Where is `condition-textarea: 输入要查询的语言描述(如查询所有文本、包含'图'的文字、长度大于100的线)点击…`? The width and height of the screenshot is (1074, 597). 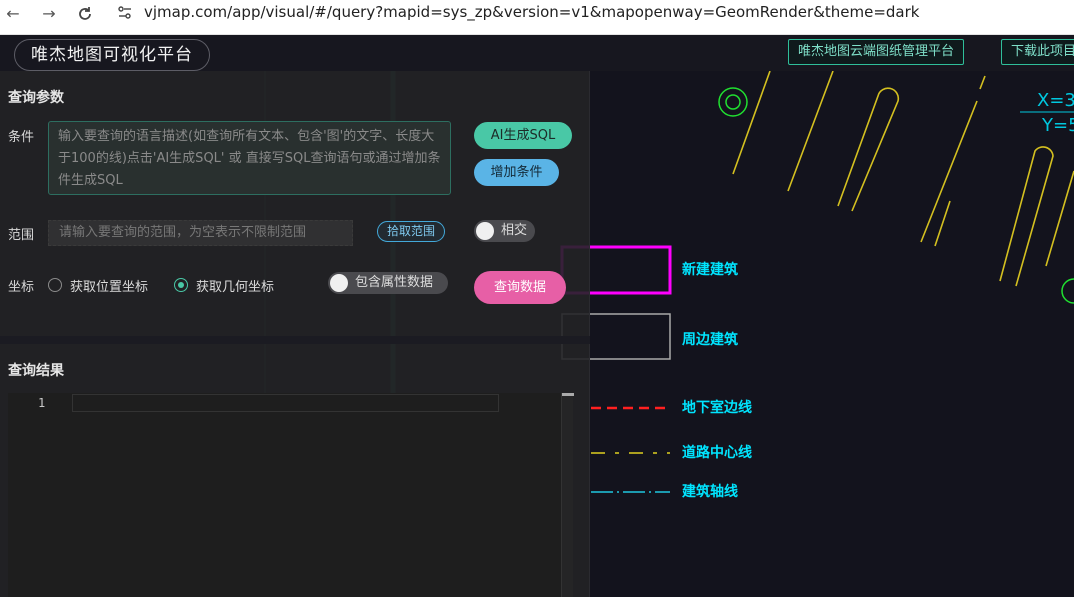
condition-textarea: 输入要查询的语言描述(如查询所有文本、包含'图'的文字、长度大于100的线)点击… is located at coordinates (249, 158).